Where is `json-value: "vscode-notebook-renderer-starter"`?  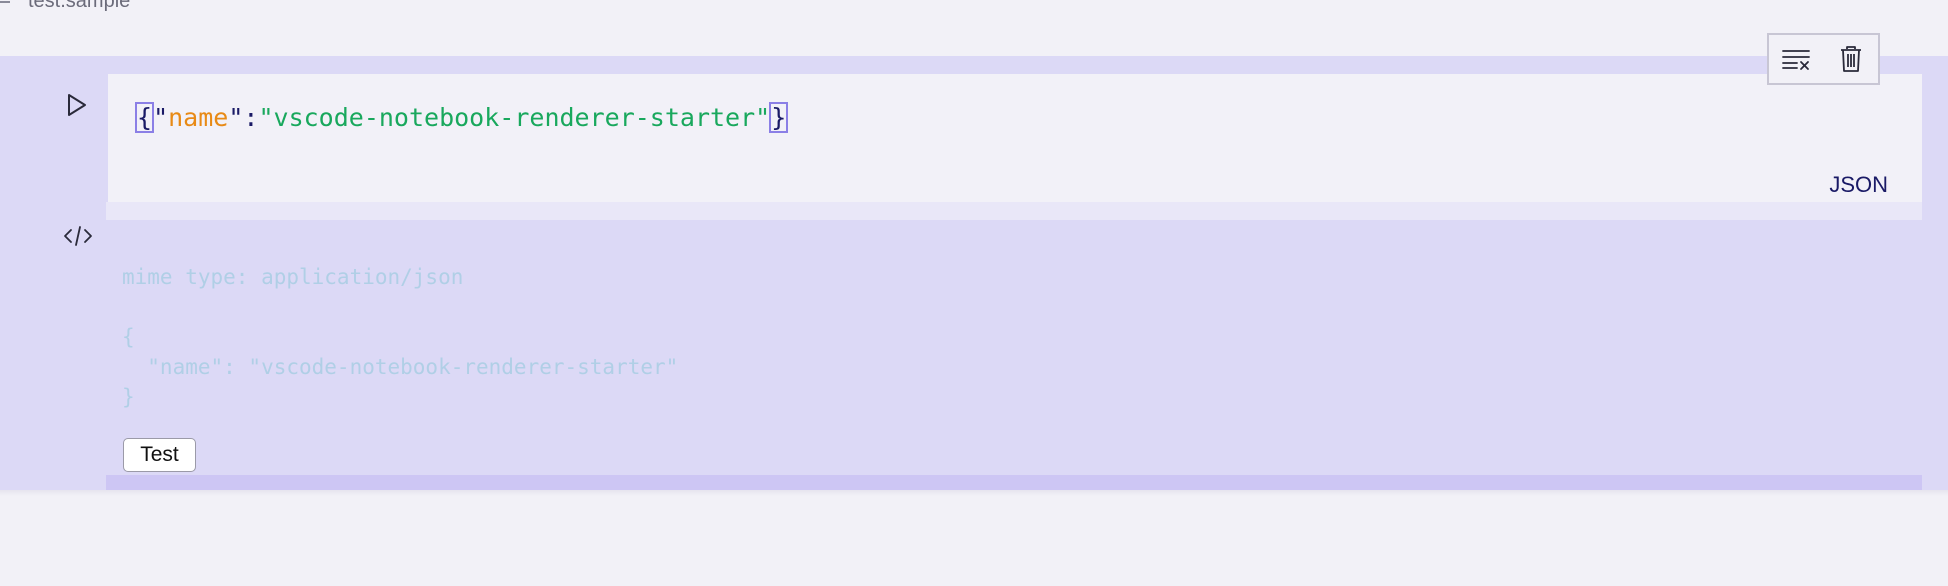
json-value: "vscode-notebook-renderer-starter" is located at coordinates (514, 117).